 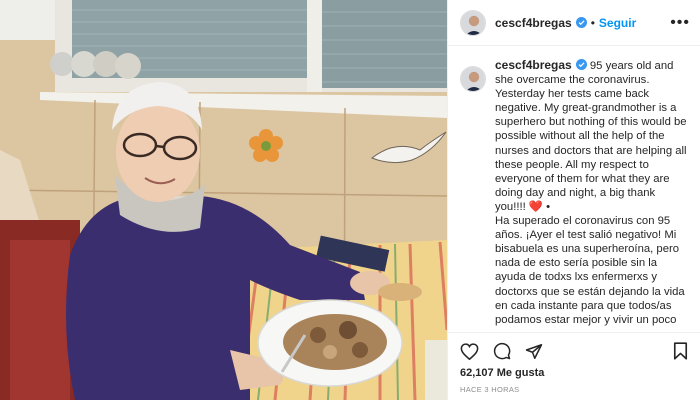 I want to click on heart-icon, so click(x=469, y=351).